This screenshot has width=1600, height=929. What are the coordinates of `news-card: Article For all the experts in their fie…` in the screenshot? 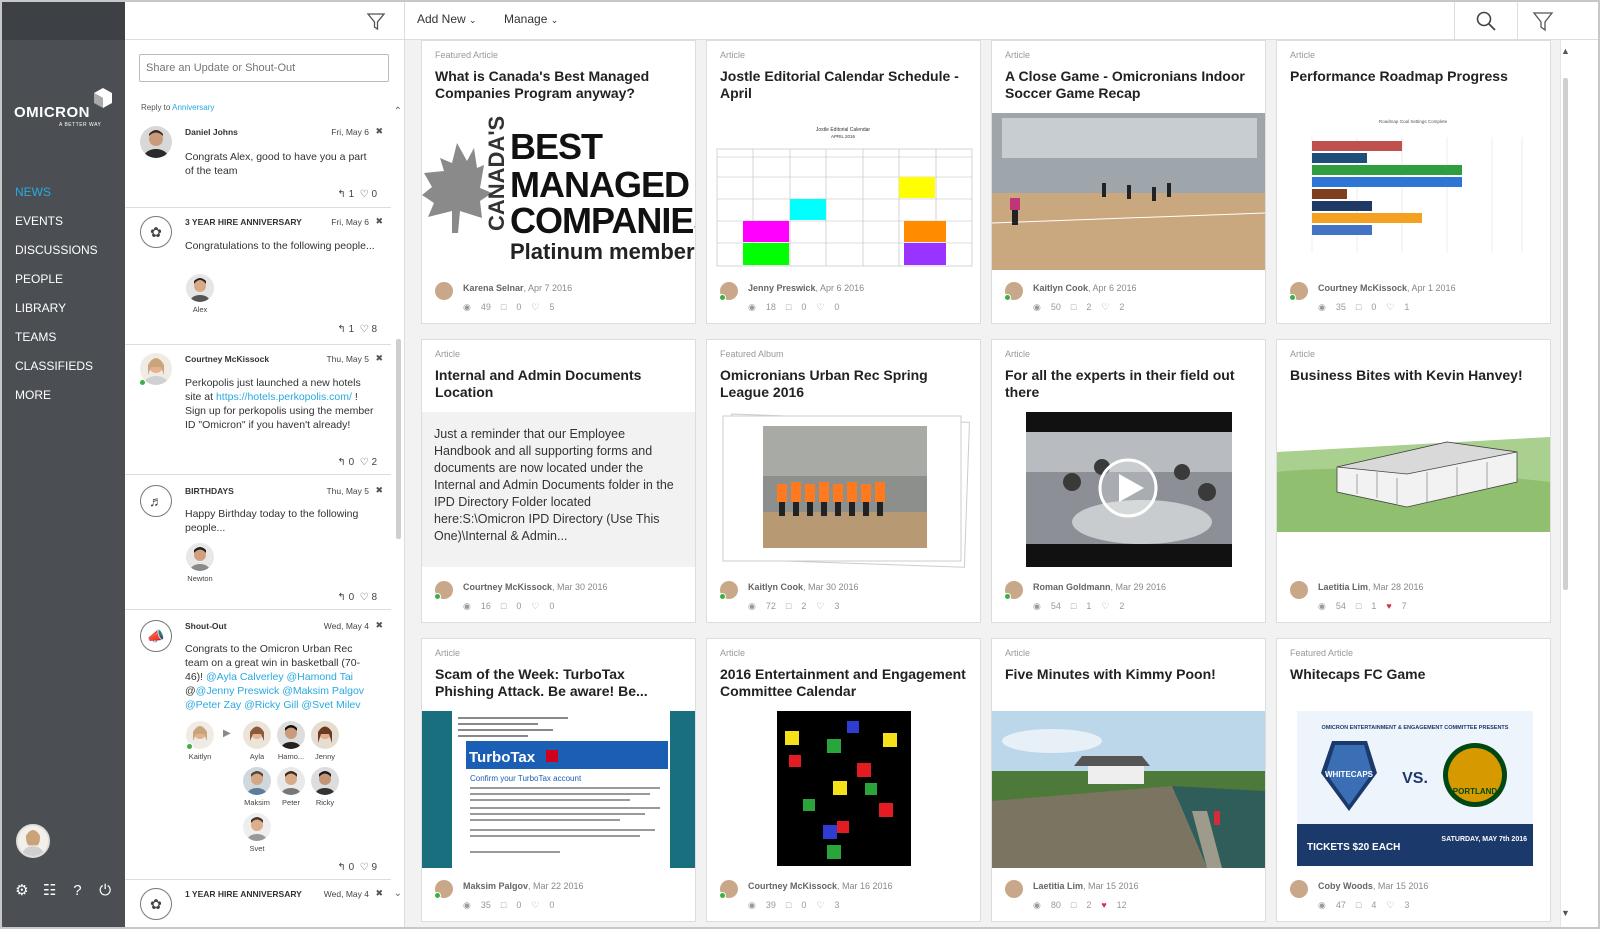 It's located at (1128, 481).